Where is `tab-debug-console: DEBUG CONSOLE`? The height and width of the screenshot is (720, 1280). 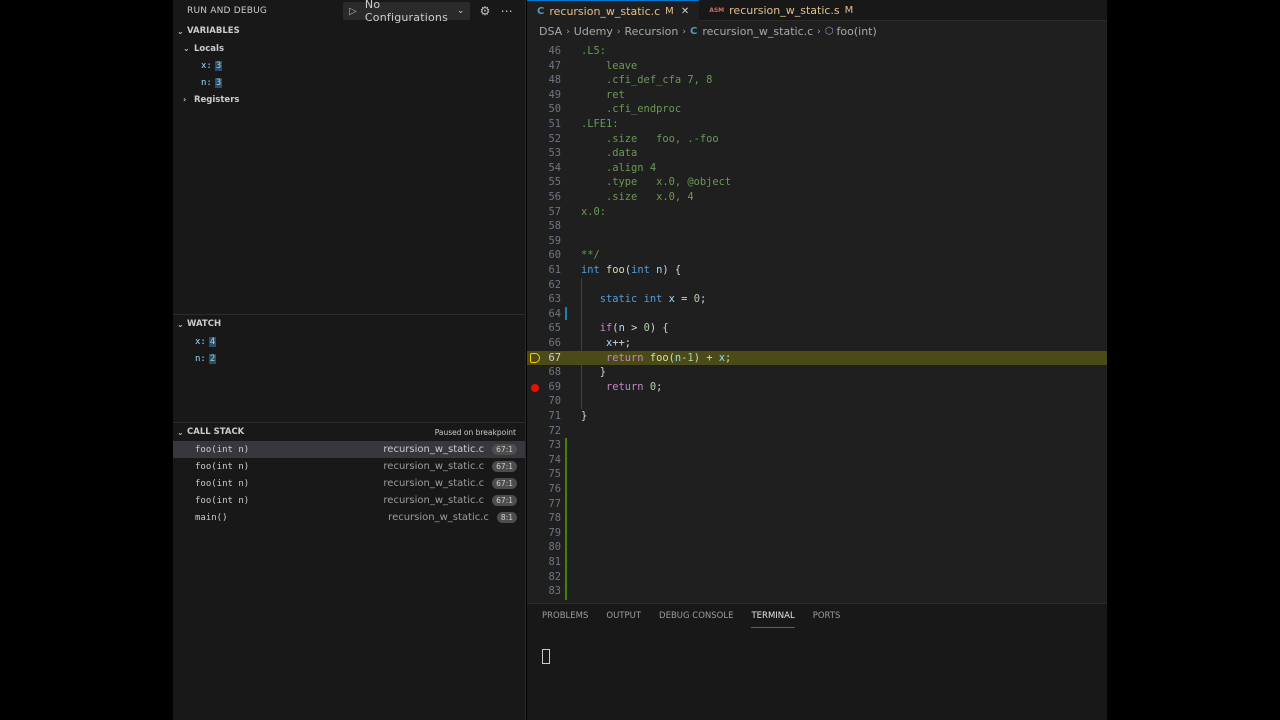
tab-debug-console: DEBUG CONSOLE is located at coordinates (696, 616).